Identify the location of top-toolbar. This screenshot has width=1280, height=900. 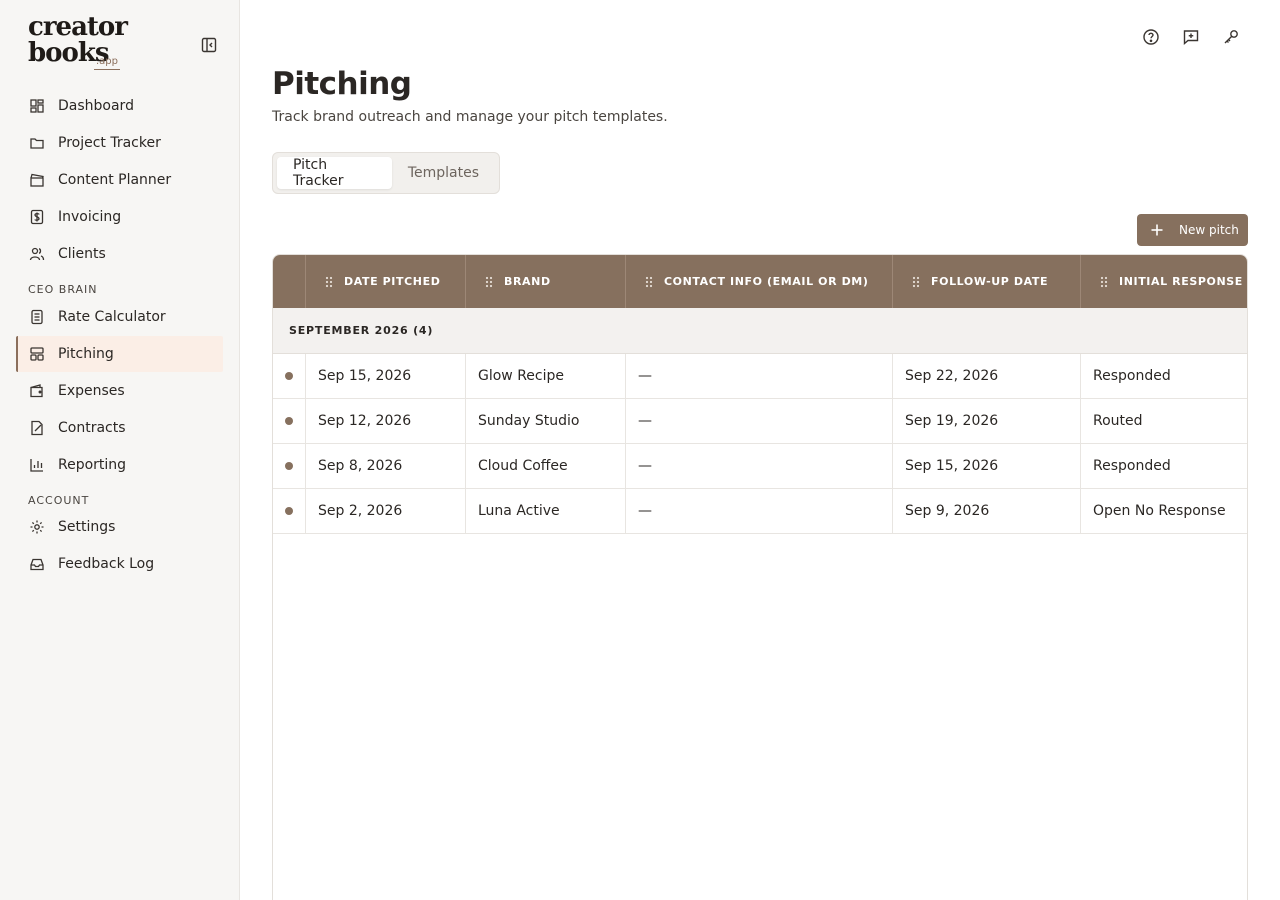
(1191, 37).